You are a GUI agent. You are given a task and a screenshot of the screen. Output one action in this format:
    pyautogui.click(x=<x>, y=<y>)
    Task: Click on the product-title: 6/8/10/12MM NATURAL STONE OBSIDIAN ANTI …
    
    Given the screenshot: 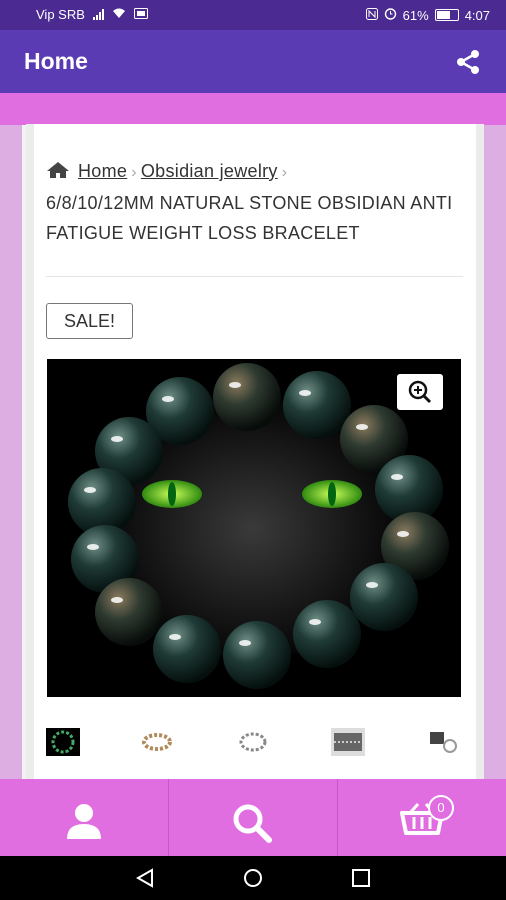 What is the action you would take?
    pyautogui.click(x=249, y=218)
    